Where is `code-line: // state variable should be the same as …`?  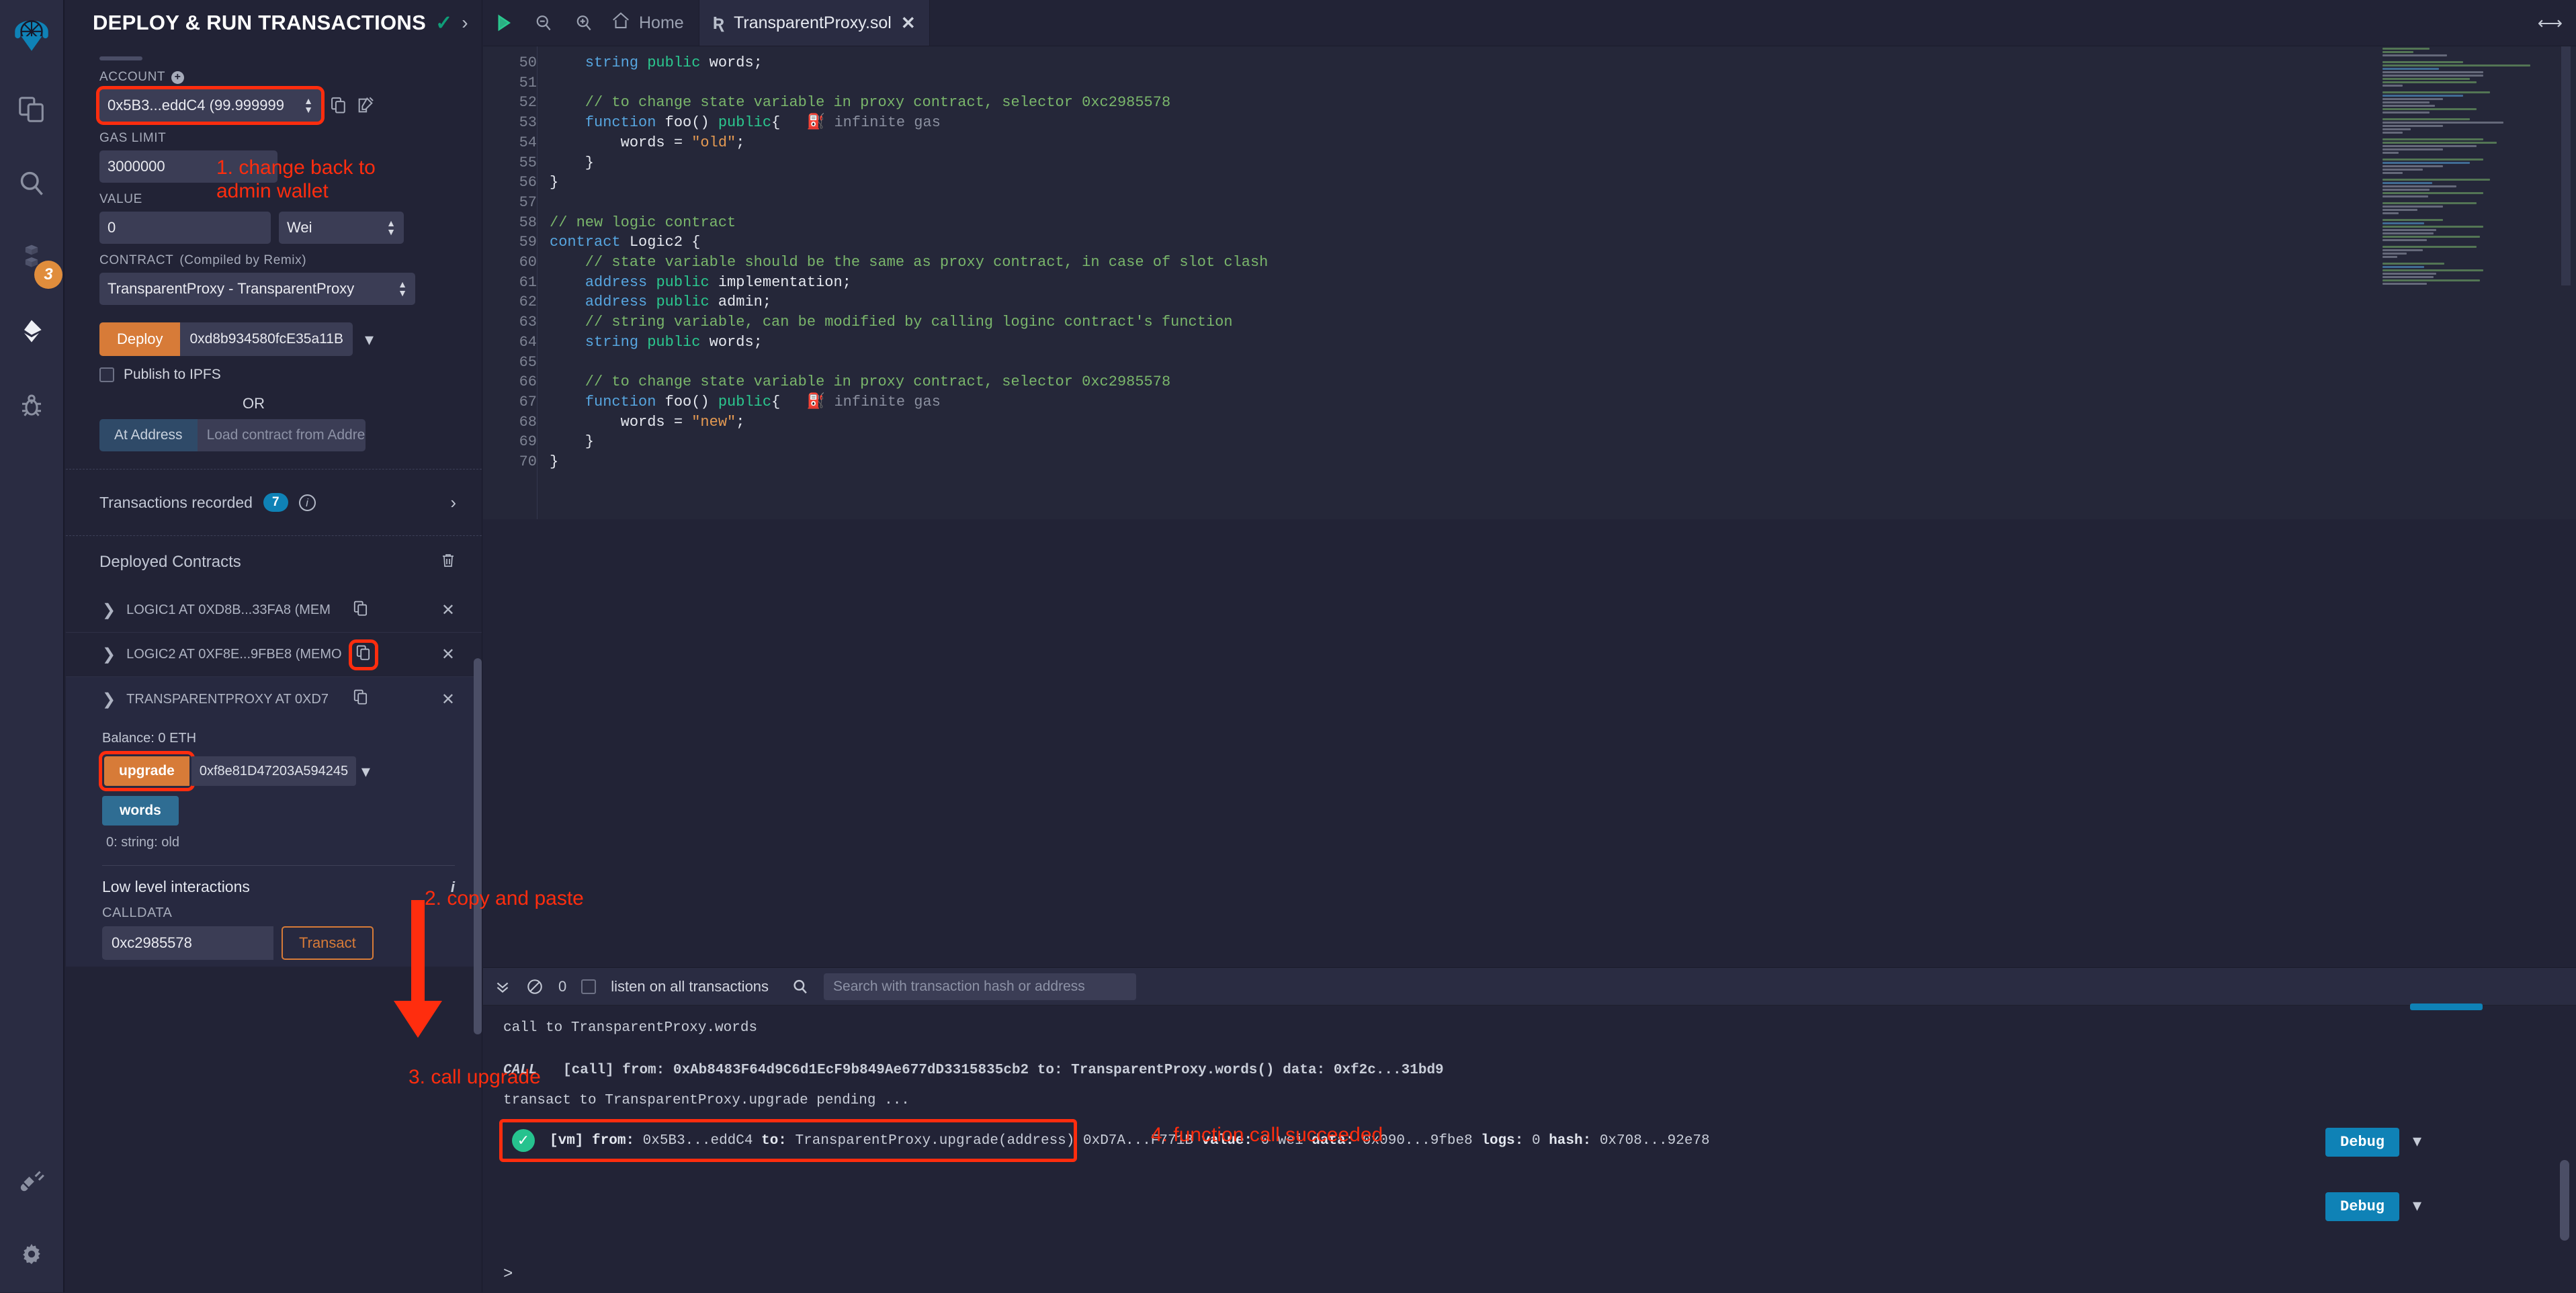 code-line: // state variable should be the same as … is located at coordinates (1563, 263).